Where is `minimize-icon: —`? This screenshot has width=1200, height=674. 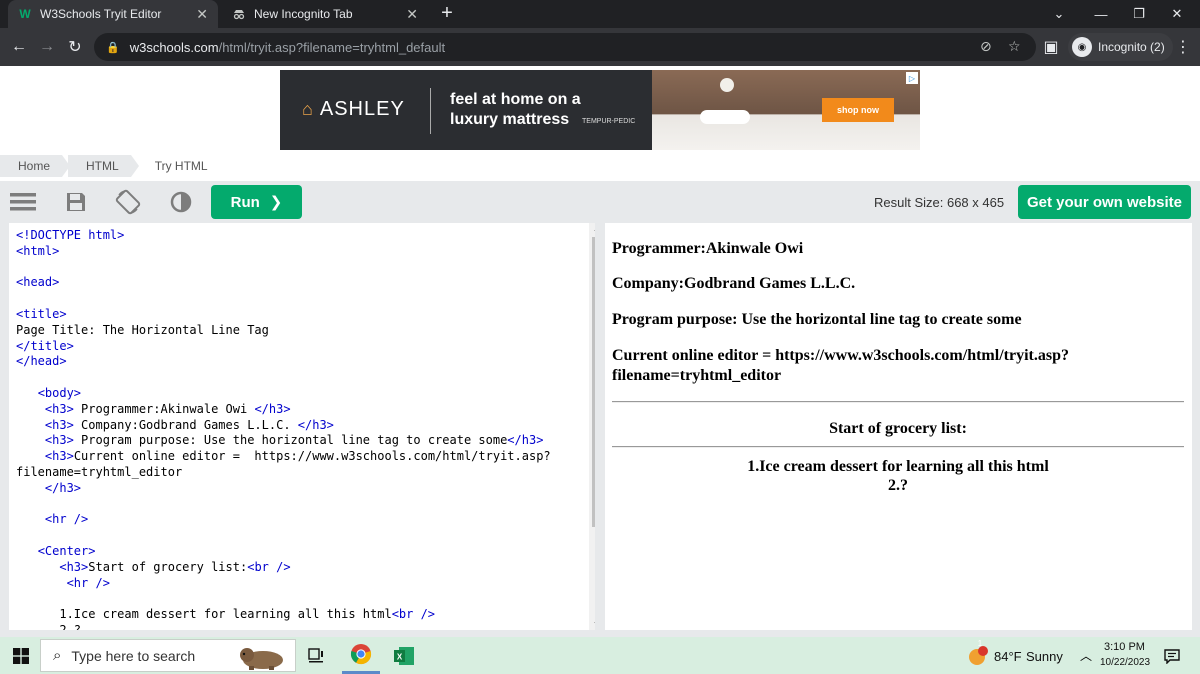
minimize-icon: — is located at coordinates (1101, 14).